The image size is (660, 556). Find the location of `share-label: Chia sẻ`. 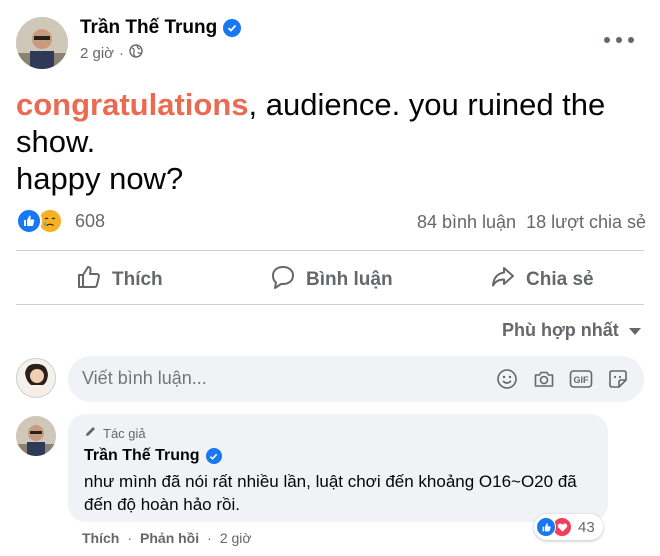

share-label: Chia sẻ is located at coordinates (560, 279).